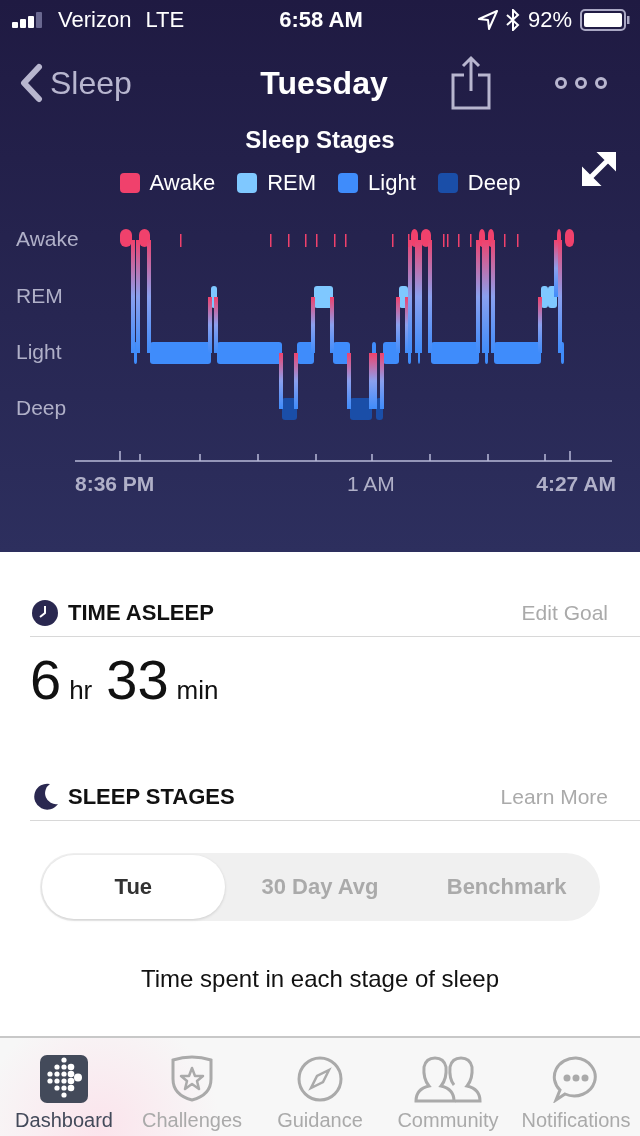  What do you see at coordinates (152, 797) in the screenshot?
I see `section-heading: SLEEP STAGES` at bounding box center [152, 797].